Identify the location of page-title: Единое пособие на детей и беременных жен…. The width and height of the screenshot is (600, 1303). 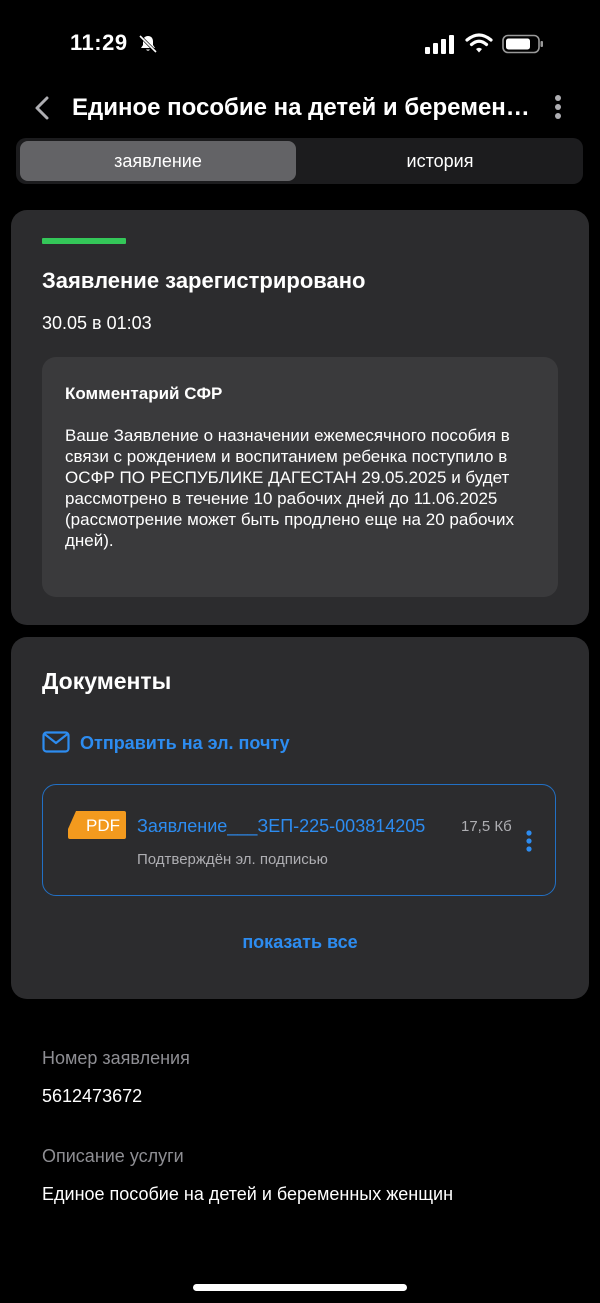
(302, 107).